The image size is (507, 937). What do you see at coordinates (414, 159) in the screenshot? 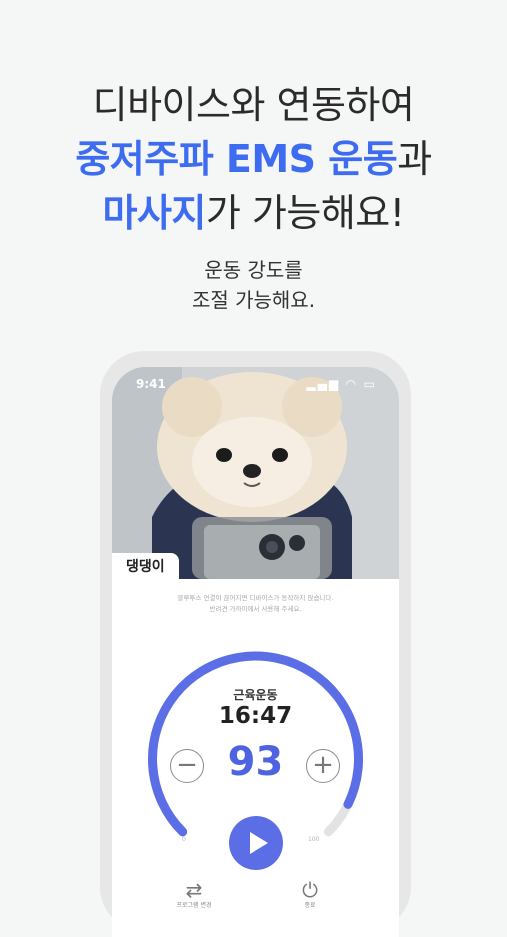
I see `headline-line-2-rest: 과` at bounding box center [414, 159].